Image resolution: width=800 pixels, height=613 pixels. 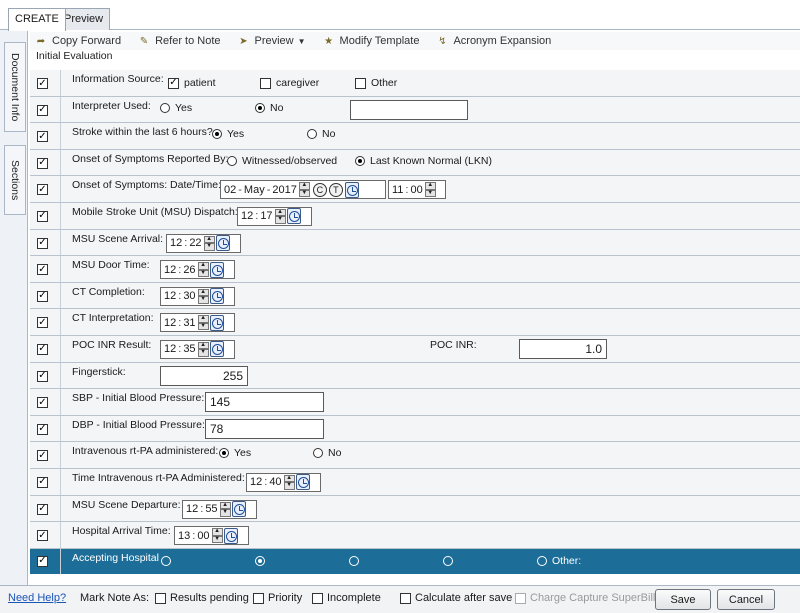 What do you see at coordinates (258, 598) in the screenshot?
I see `priority-checkbox` at bounding box center [258, 598].